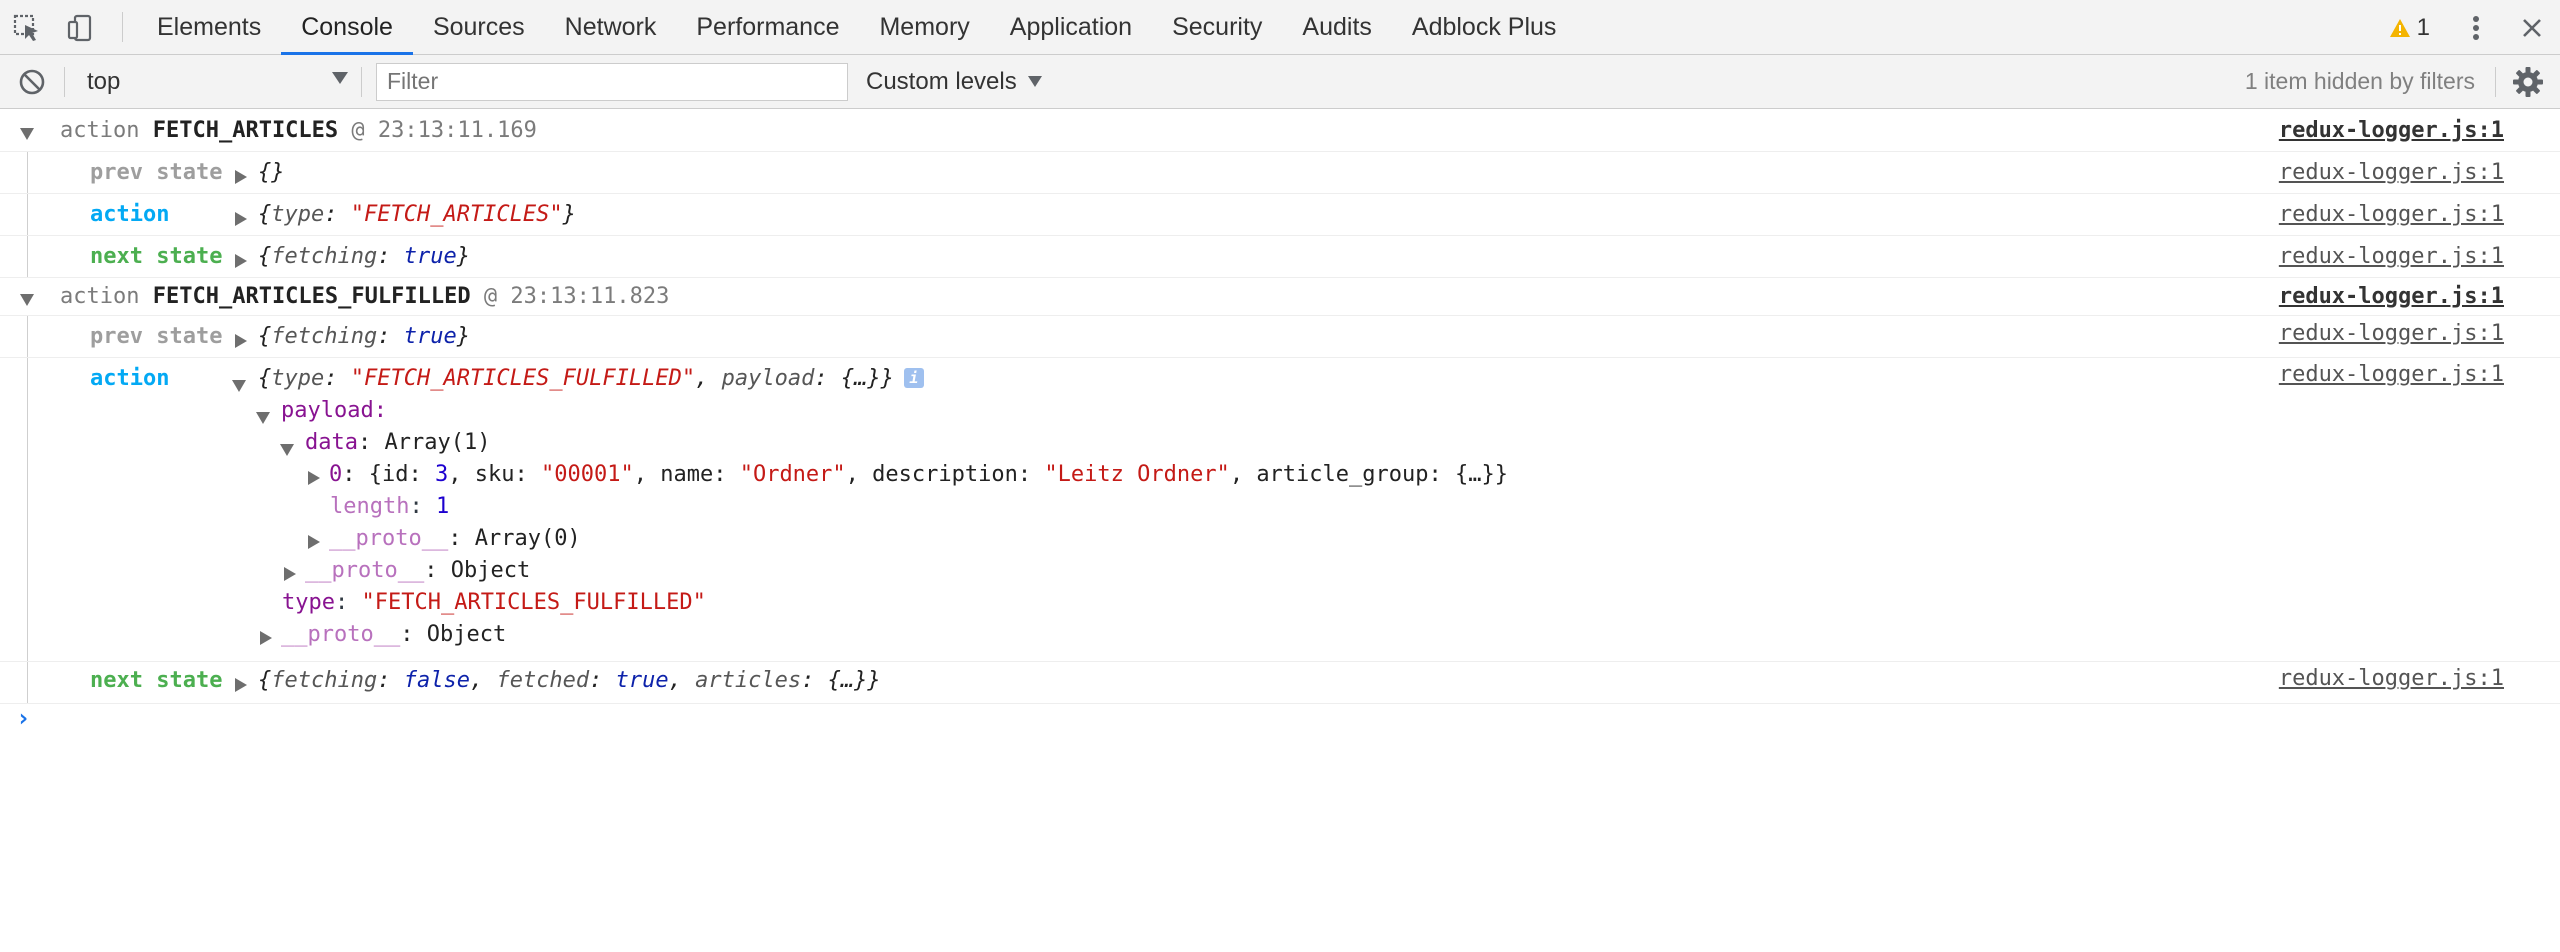 This screenshot has width=2560, height=952. What do you see at coordinates (479, 27) in the screenshot?
I see `tab-sources: Sources` at bounding box center [479, 27].